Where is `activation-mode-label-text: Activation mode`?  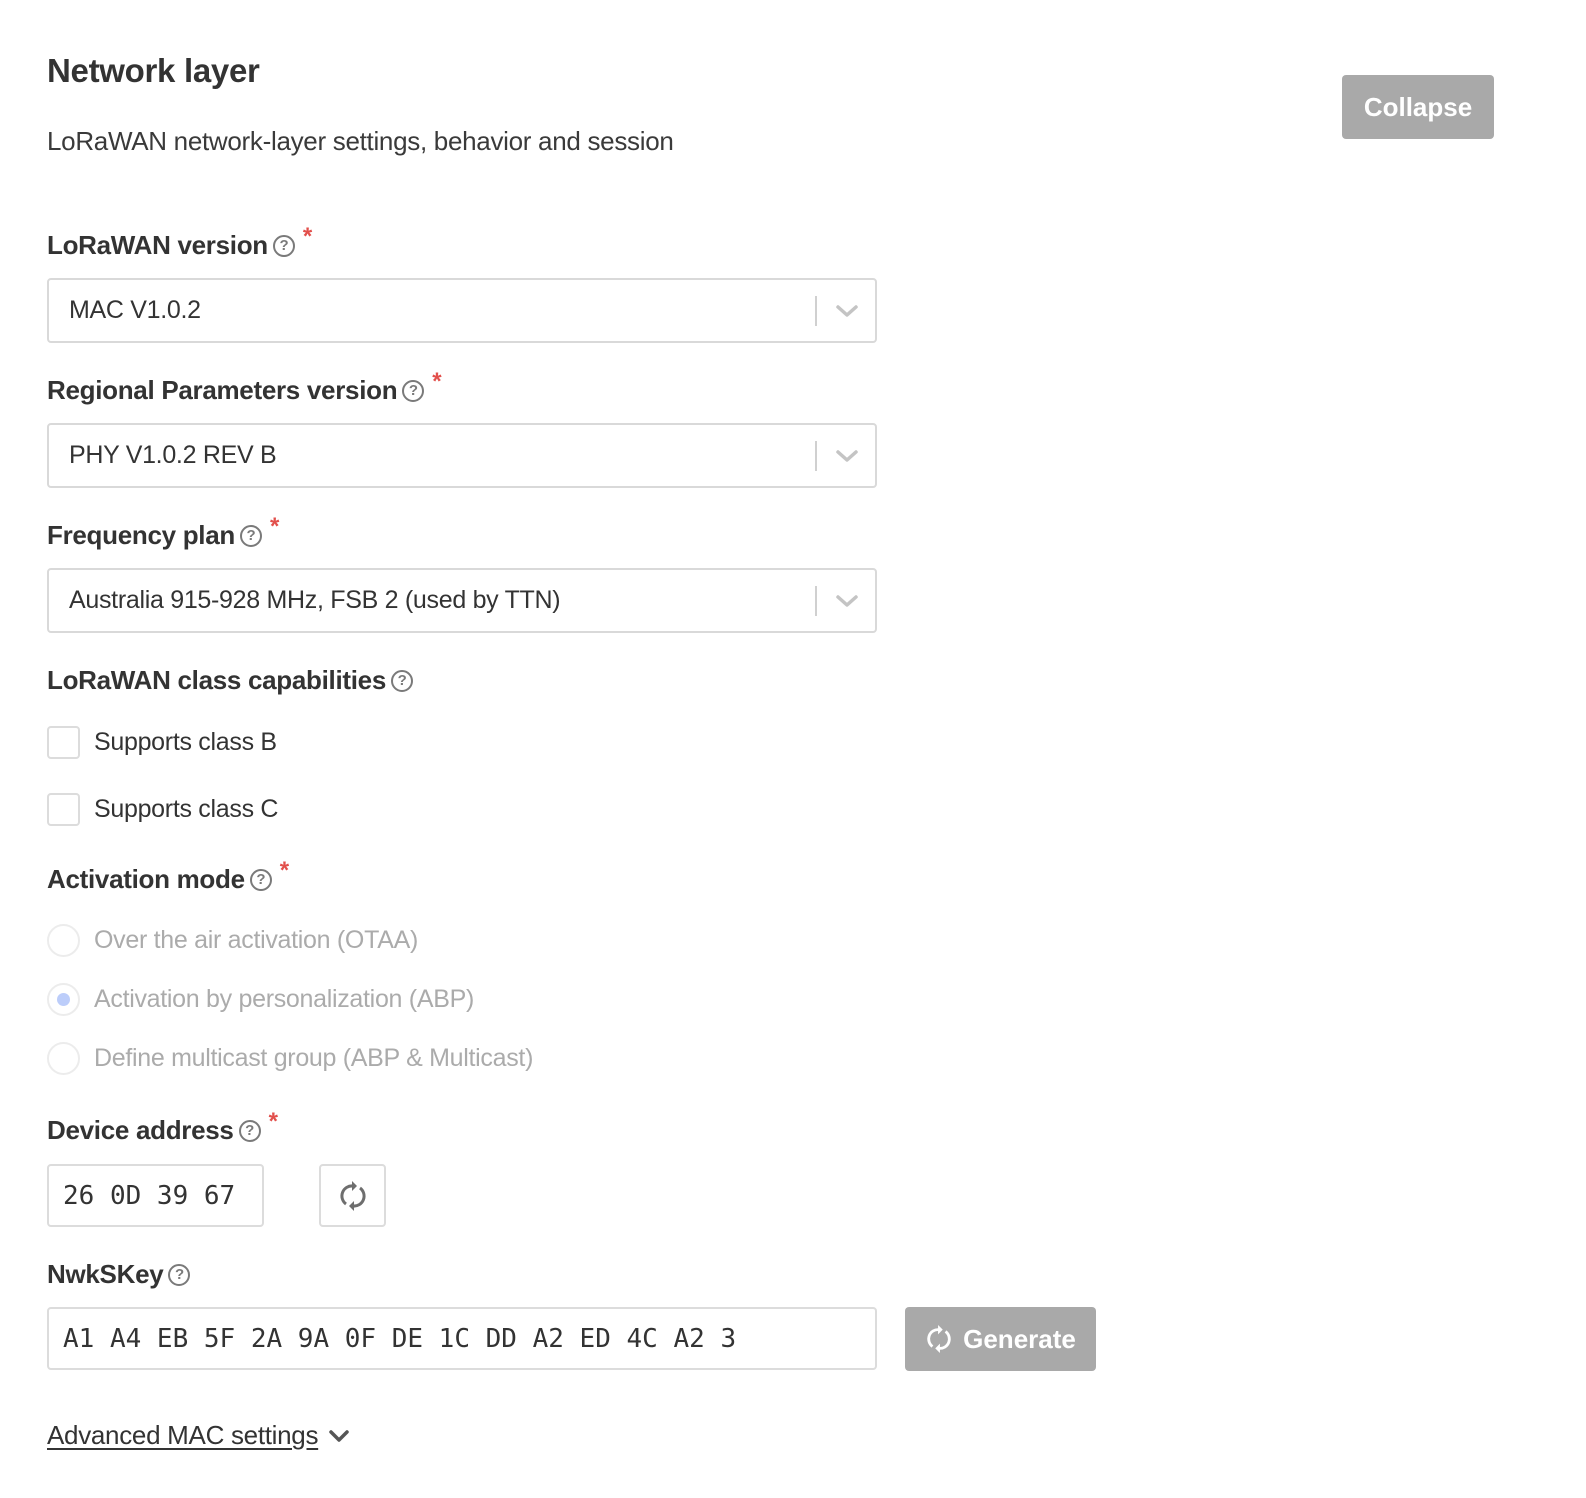 activation-mode-label-text: Activation mode is located at coordinates (146, 879).